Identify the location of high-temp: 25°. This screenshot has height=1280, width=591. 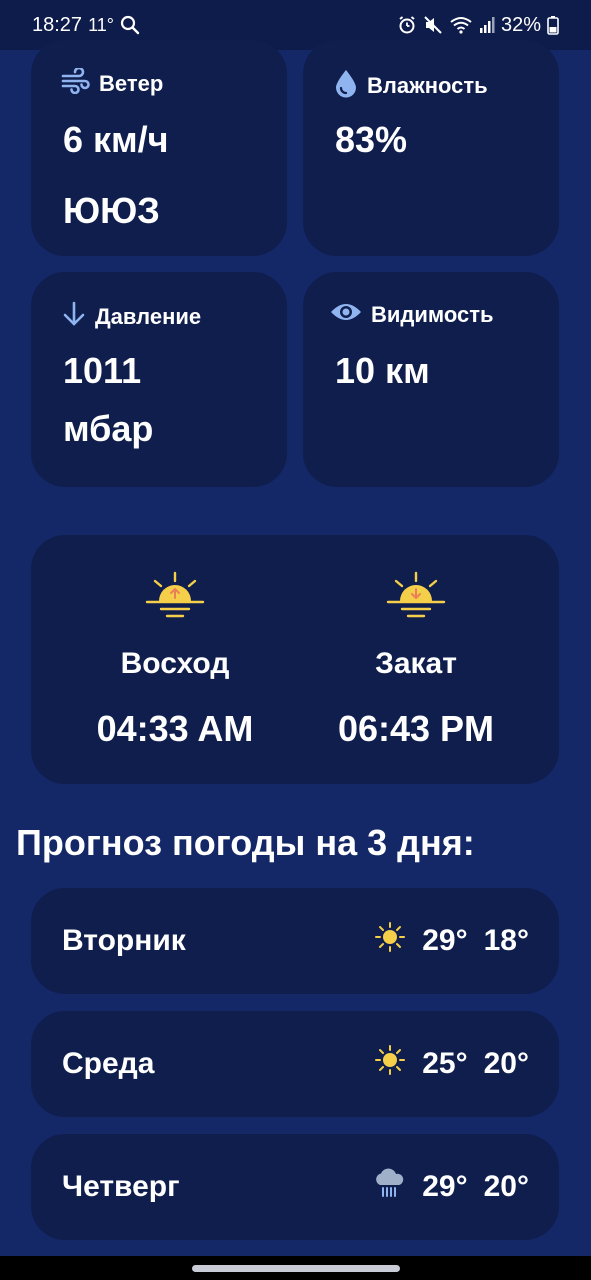
(445, 1063).